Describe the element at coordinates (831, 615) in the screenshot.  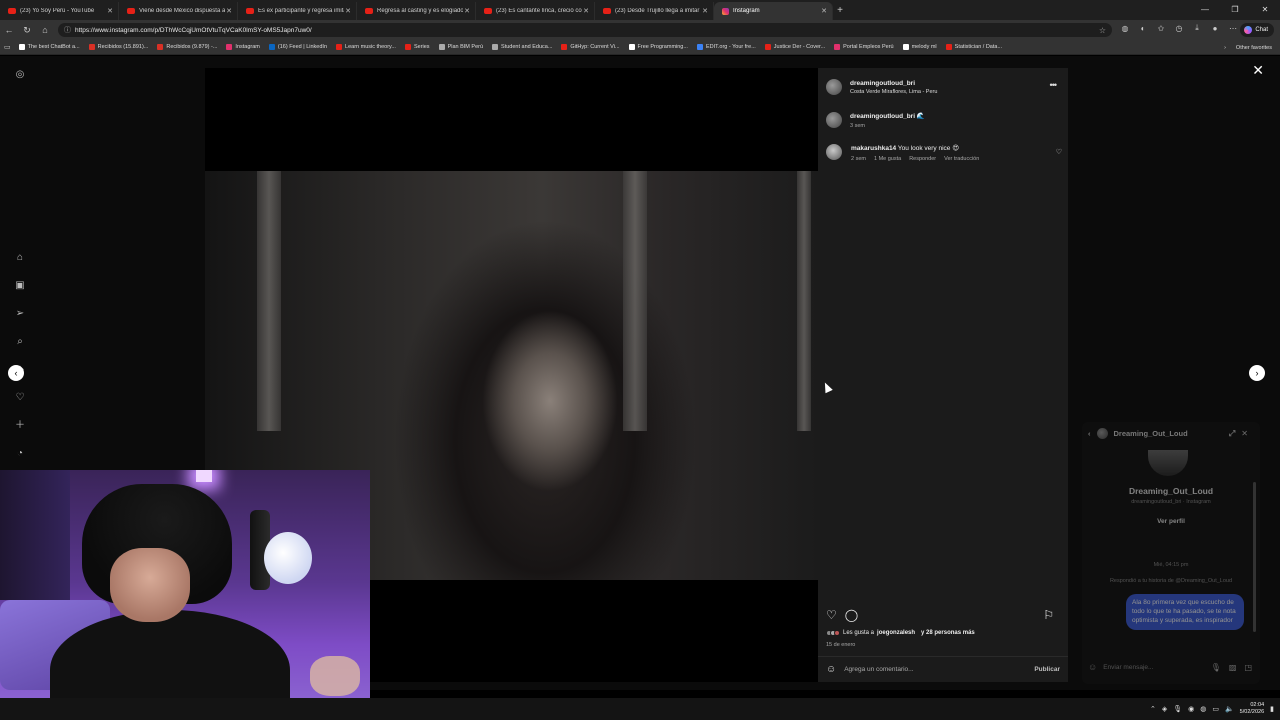
I see `like-icon: ♡` at that location.